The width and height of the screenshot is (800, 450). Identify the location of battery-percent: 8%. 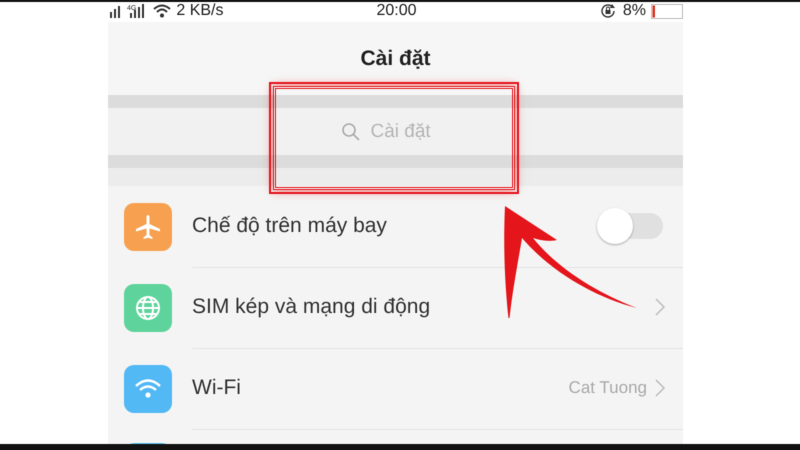
(634, 11).